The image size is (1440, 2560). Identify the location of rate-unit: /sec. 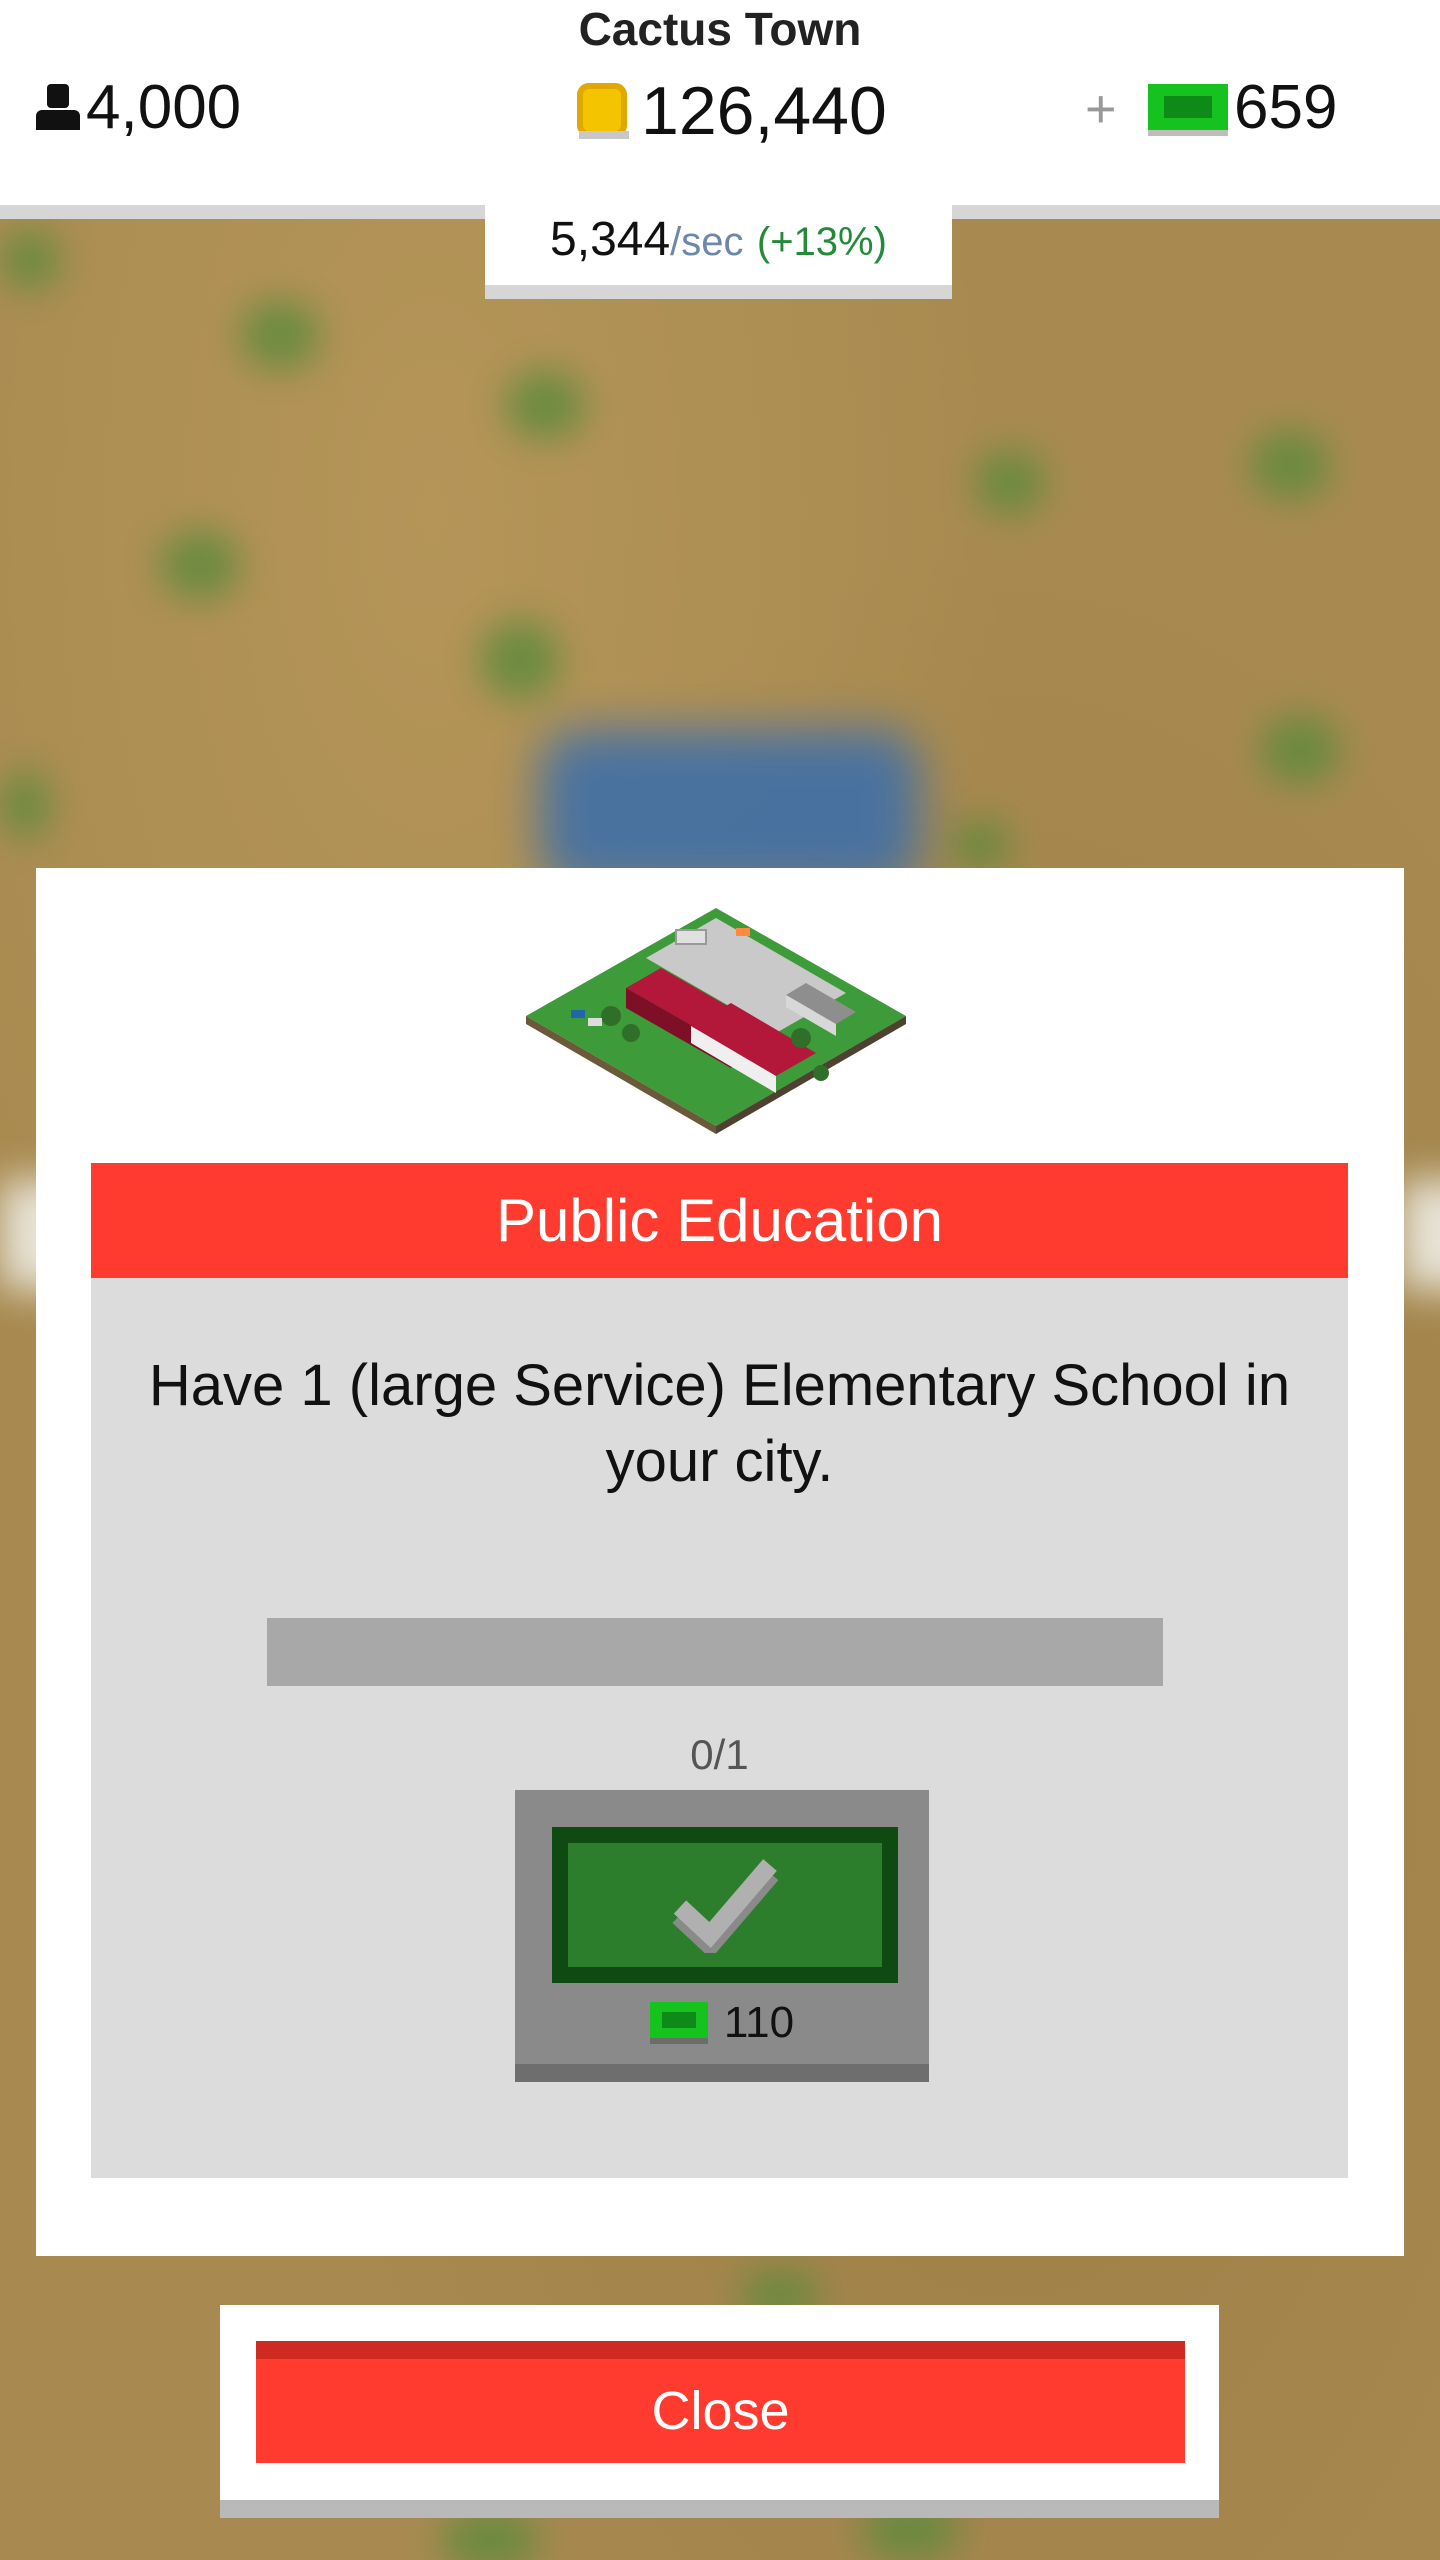
(707, 242).